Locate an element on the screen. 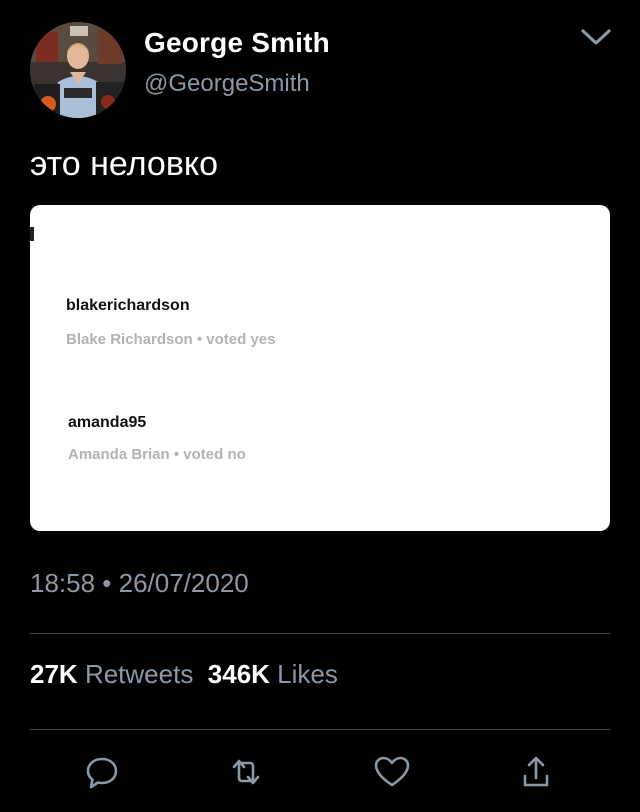 The height and width of the screenshot is (812, 640). vote-meta: Blake Richardson • voted yes is located at coordinates (171, 339).